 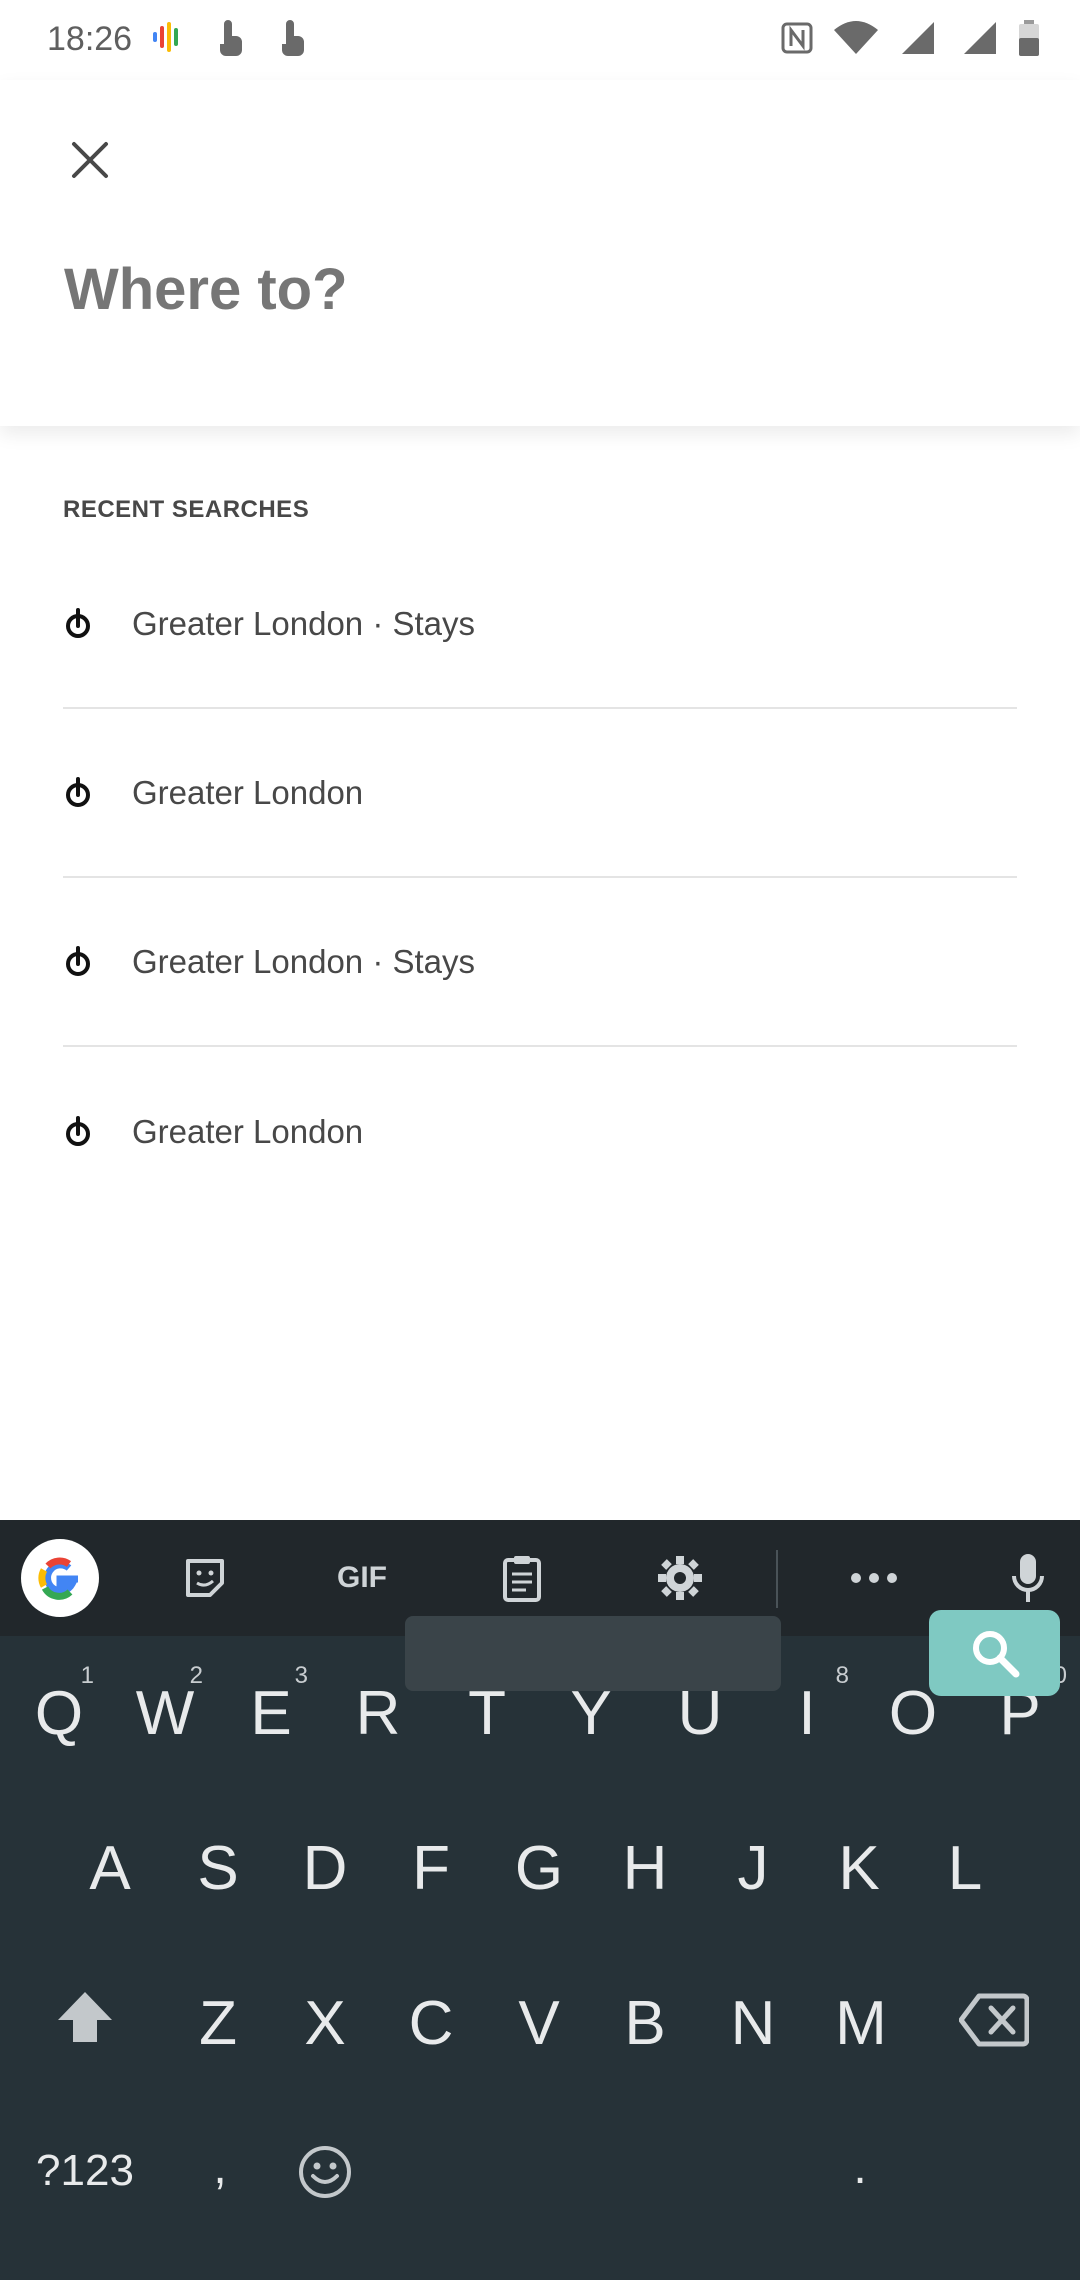 I want to click on settings-button, so click(x=680, y=1578).